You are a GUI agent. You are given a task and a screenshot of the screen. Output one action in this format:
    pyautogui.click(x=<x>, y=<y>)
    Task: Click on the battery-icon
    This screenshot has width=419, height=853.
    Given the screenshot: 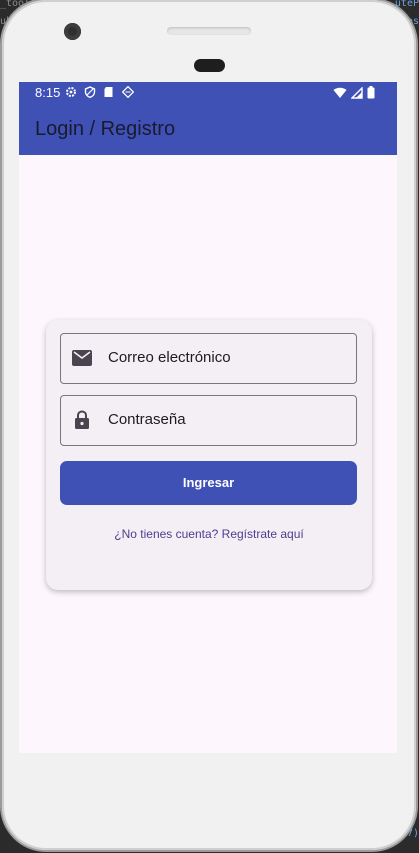 What is the action you would take?
    pyautogui.click(x=371, y=95)
    